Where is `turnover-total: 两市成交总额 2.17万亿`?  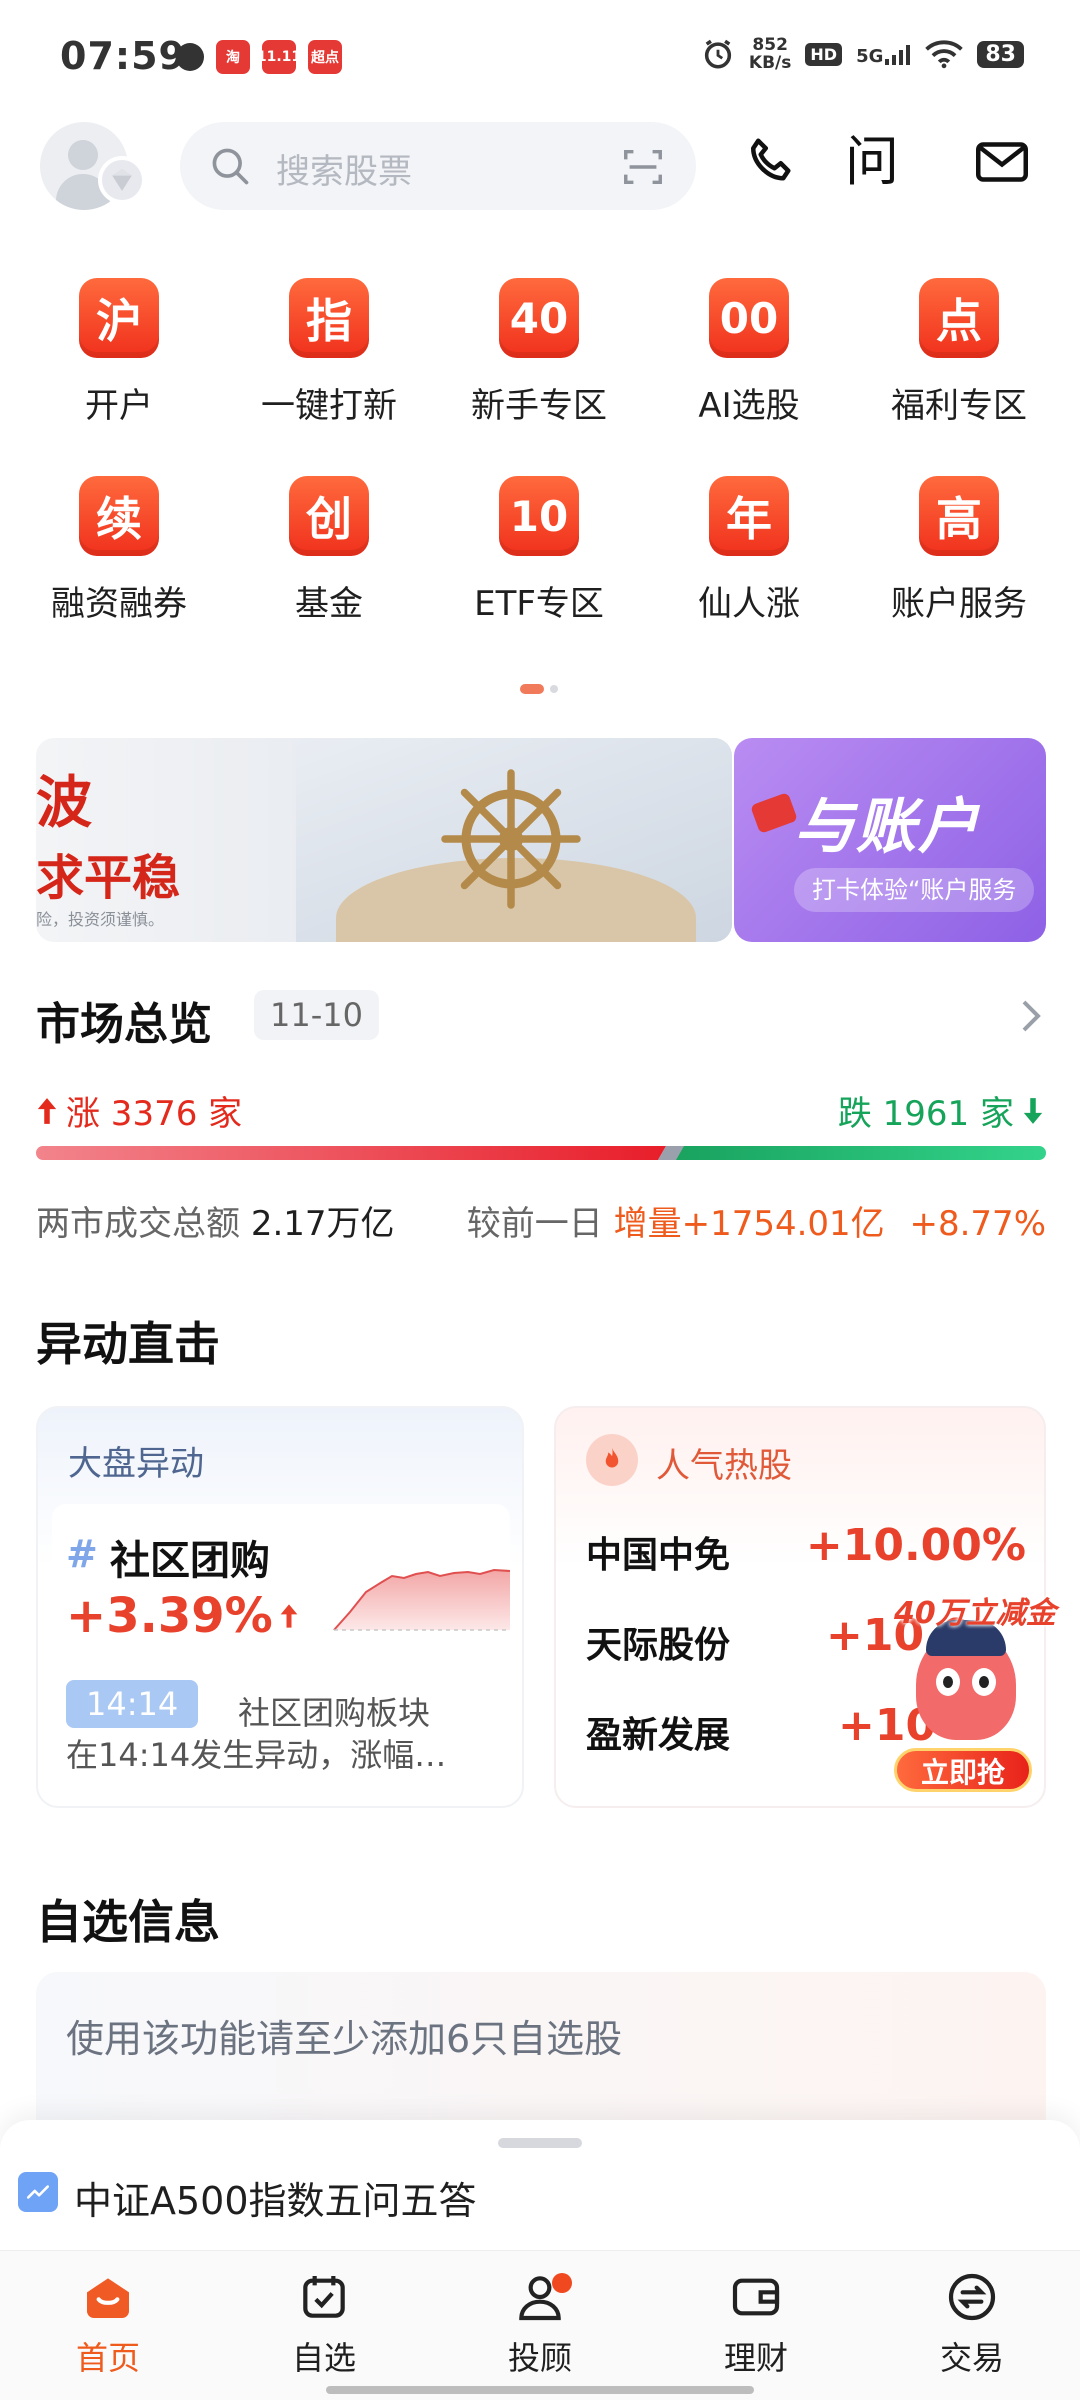 turnover-total: 两市成交总额 2.17万亿 is located at coordinates (215, 1224).